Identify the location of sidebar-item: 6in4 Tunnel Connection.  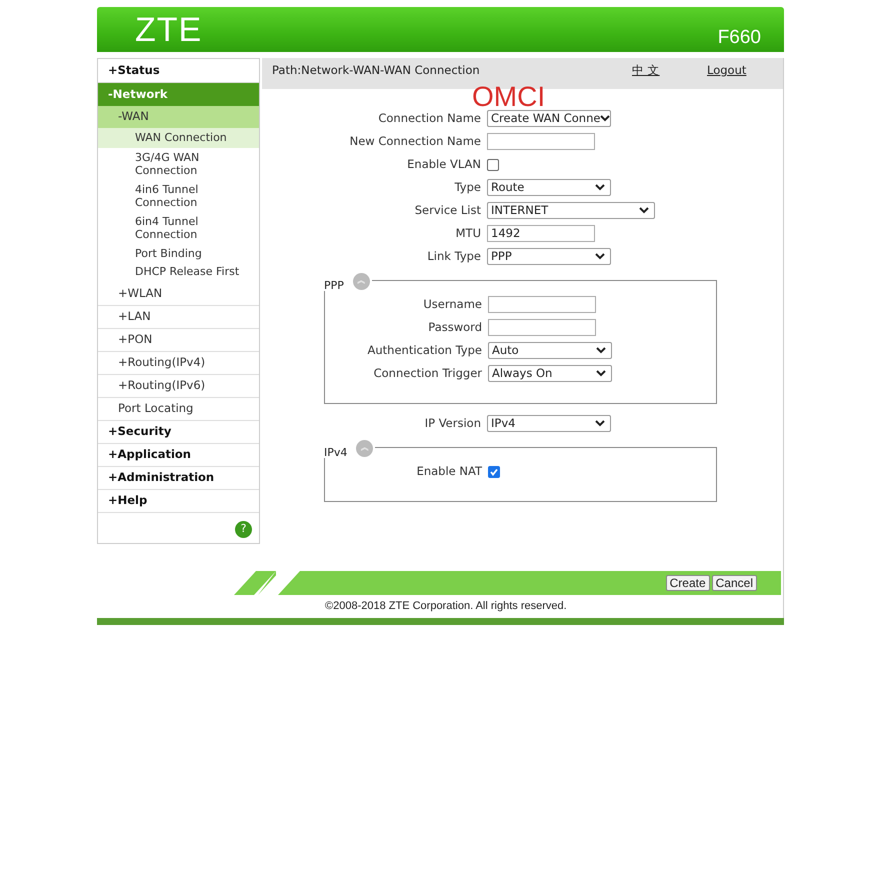
(176, 228).